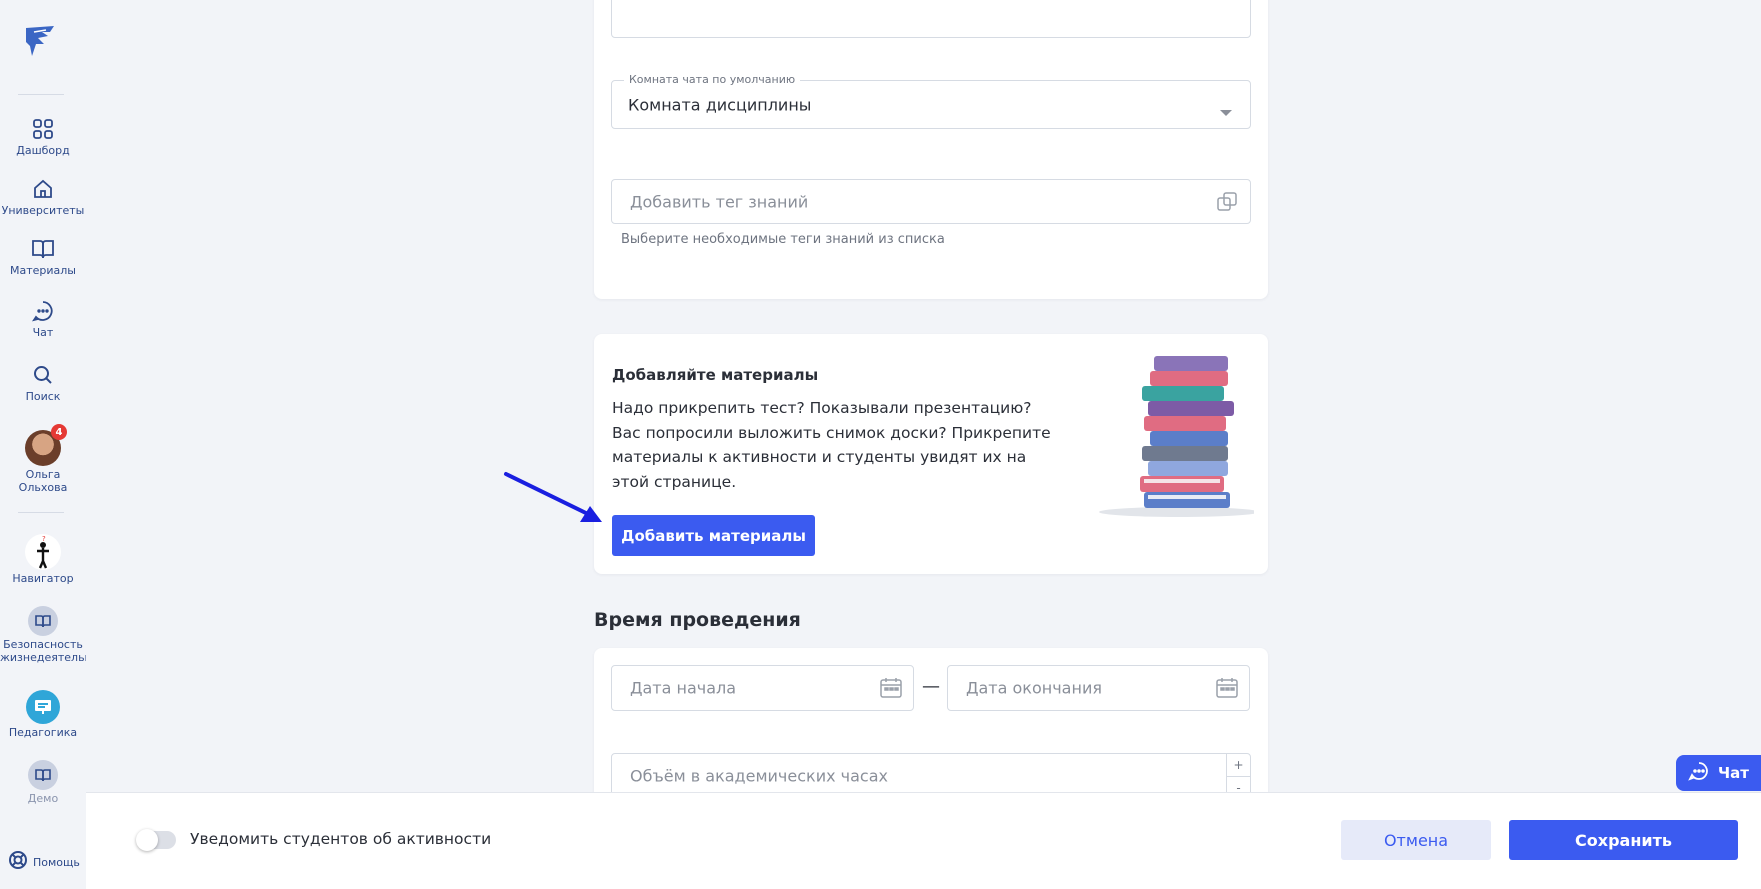 The height and width of the screenshot is (889, 1761). What do you see at coordinates (555, 498) in the screenshot?
I see `arrow-annotation` at bounding box center [555, 498].